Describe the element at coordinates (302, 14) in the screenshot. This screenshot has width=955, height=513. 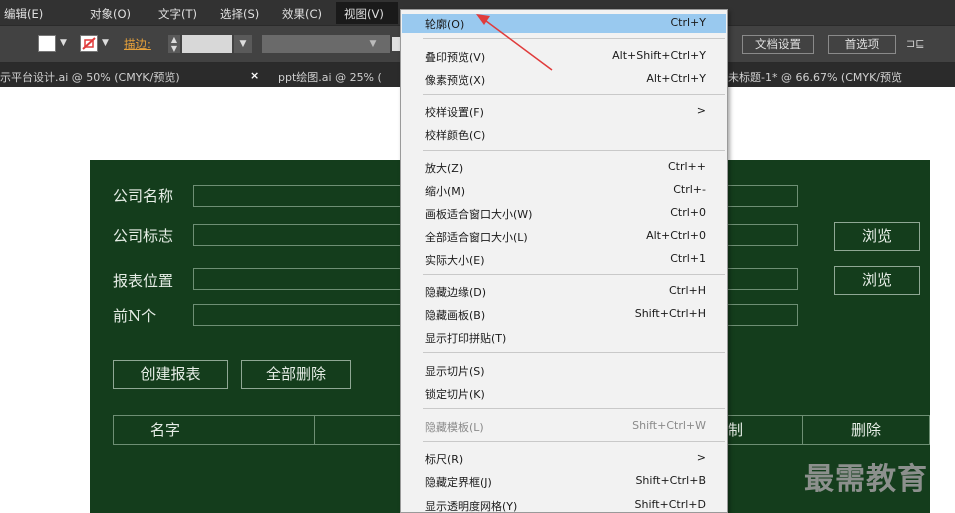
I see `menu-effect: 效果(C)` at that location.